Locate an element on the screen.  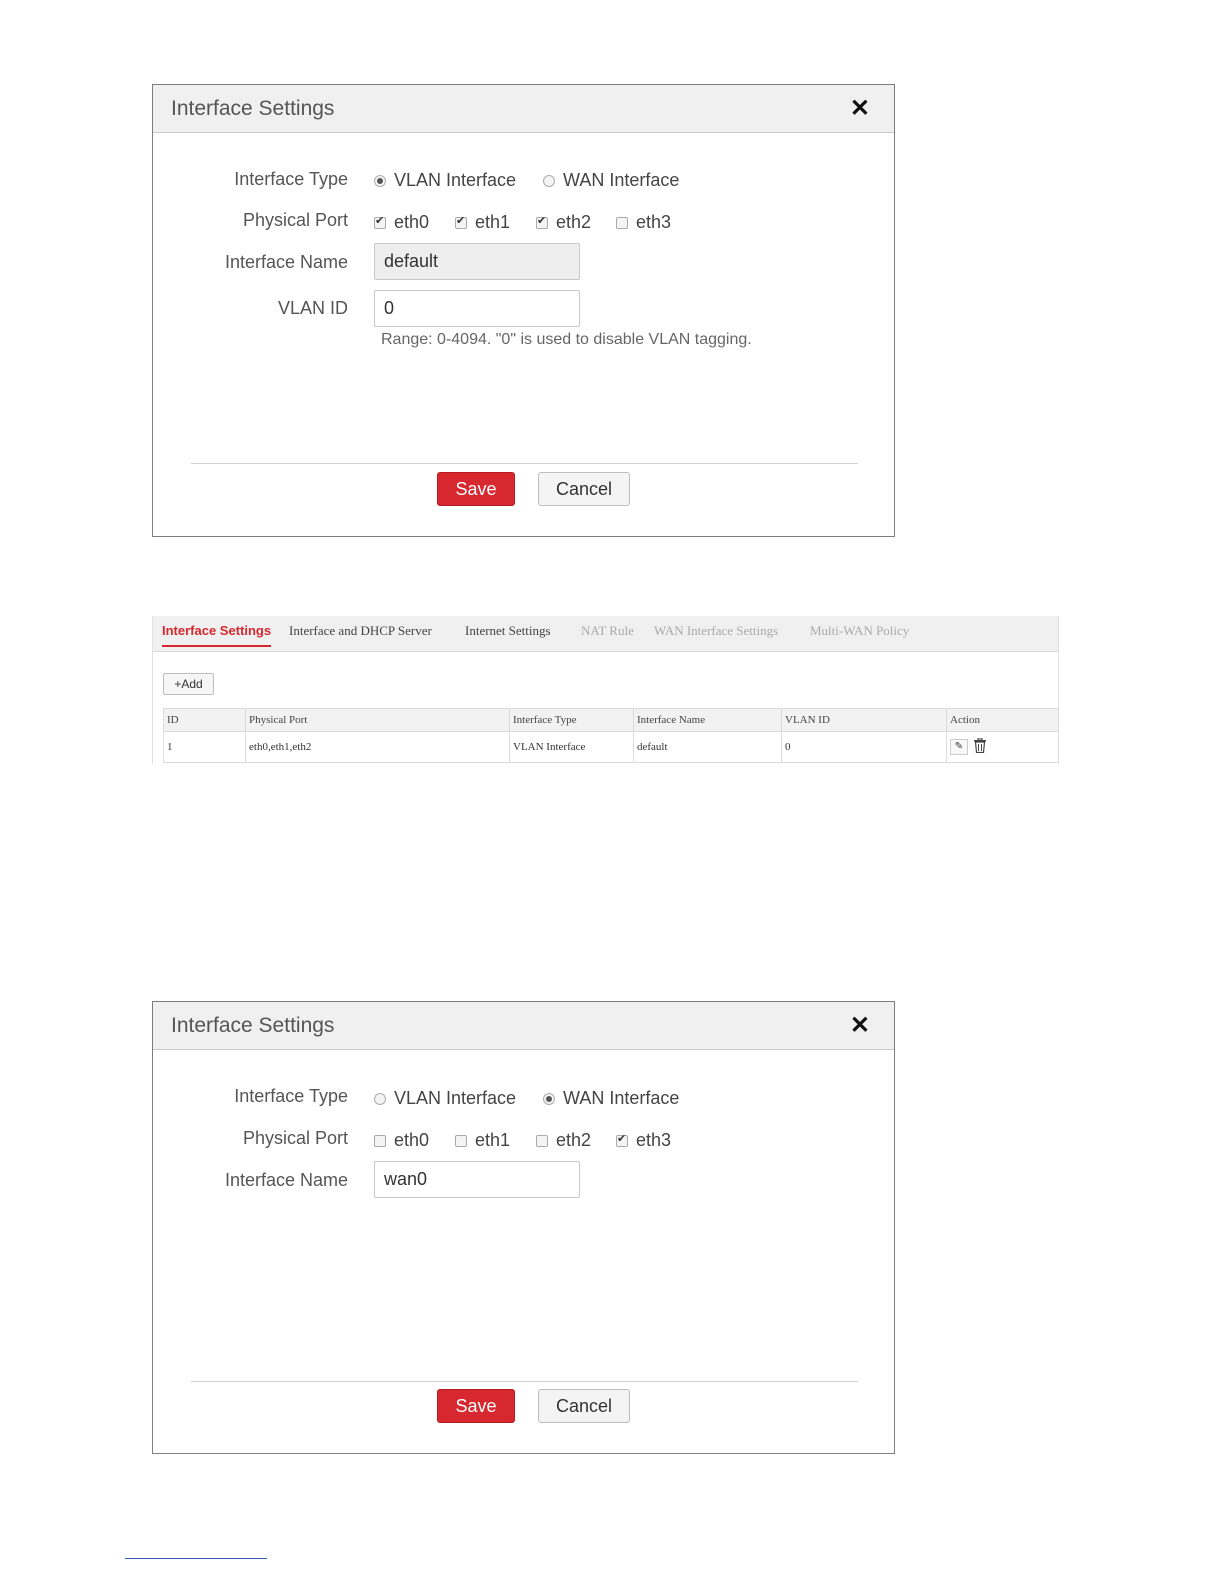
cell-physical-port: eth0,eth1,eth2 is located at coordinates (377, 747).